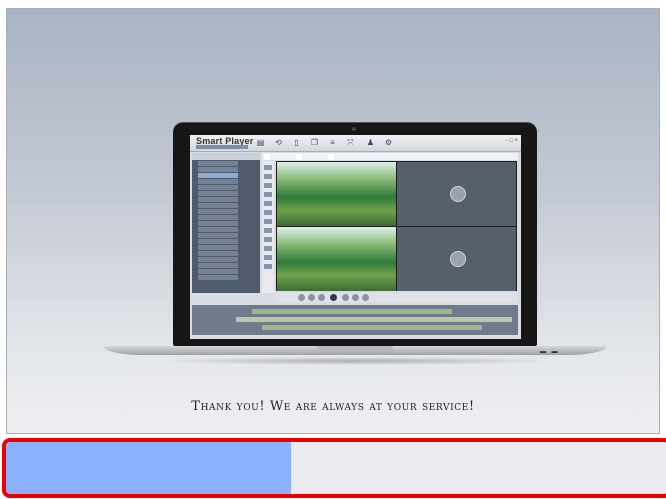 The height and width of the screenshot is (499, 666). What do you see at coordinates (278, 142) in the screenshot?
I see `refresh-icon: ⟲` at bounding box center [278, 142].